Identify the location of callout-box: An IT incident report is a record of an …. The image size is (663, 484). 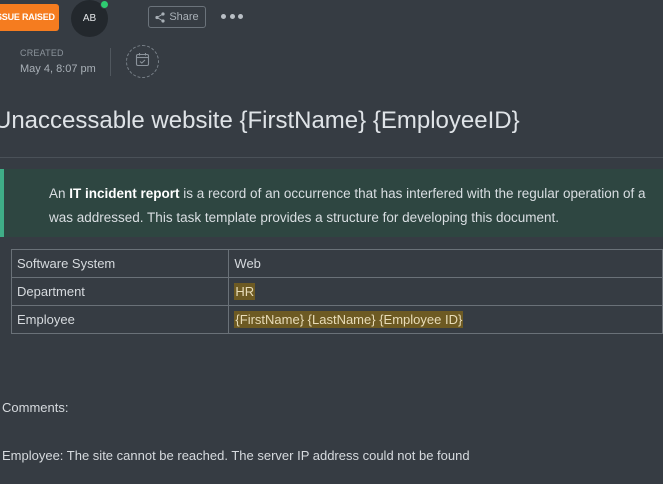
(331, 203).